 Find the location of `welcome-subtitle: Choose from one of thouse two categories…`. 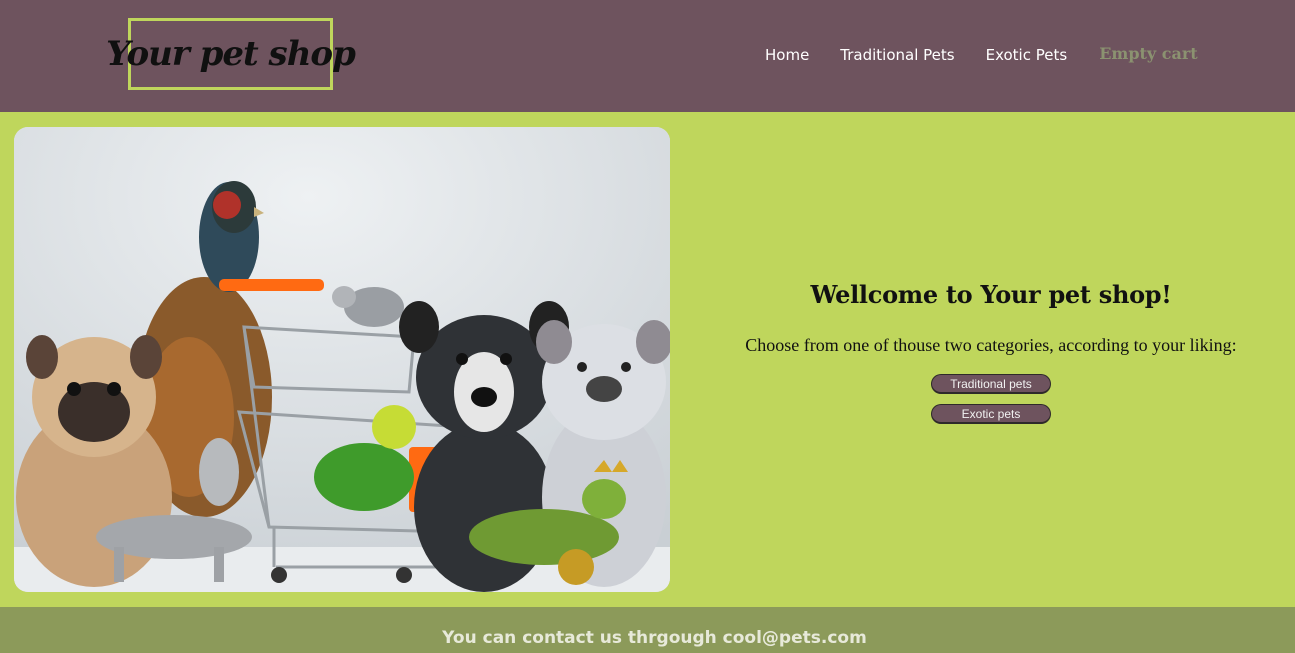

welcome-subtitle: Choose from one of thouse two categories… is located at coordinates (991, 345).